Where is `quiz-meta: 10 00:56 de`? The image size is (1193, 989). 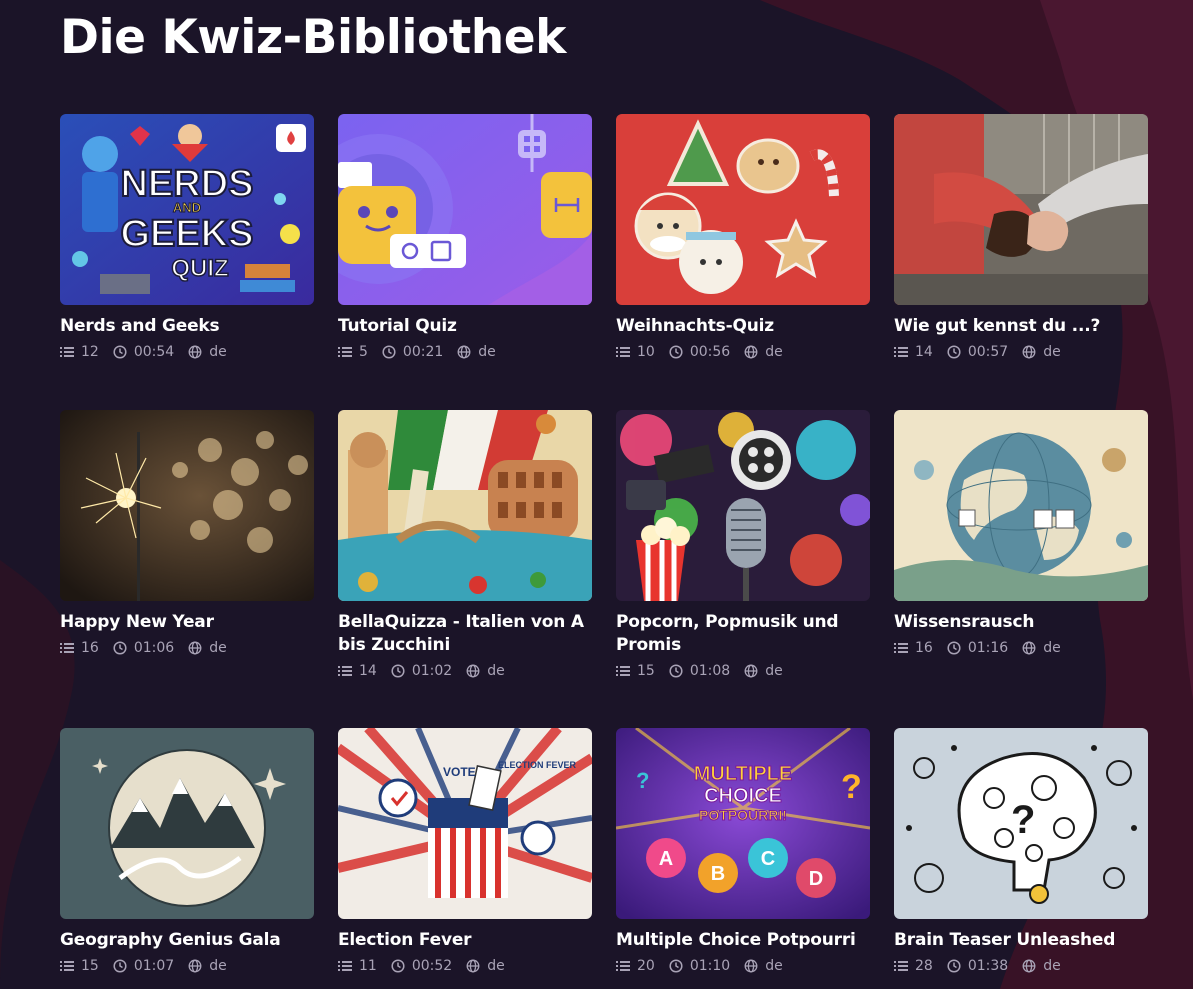
quiz-meta: 10 00:56 de is located at coordinates (743, 352).